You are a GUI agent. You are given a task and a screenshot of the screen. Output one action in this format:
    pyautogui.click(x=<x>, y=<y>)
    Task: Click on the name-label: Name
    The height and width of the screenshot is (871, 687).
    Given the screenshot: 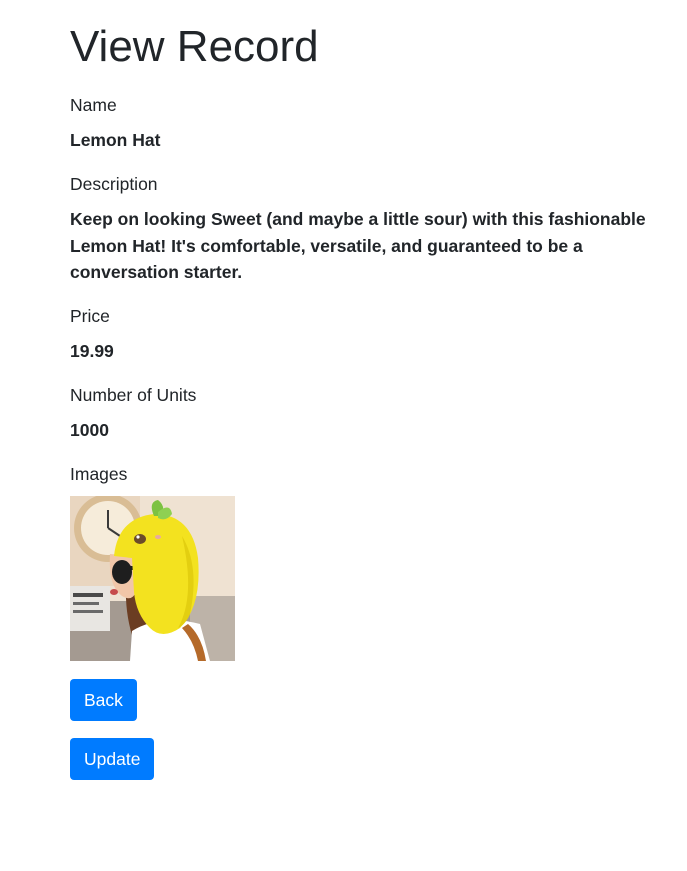 What is the action you would take?
    pyautogui.click(x=93, y=105)
    